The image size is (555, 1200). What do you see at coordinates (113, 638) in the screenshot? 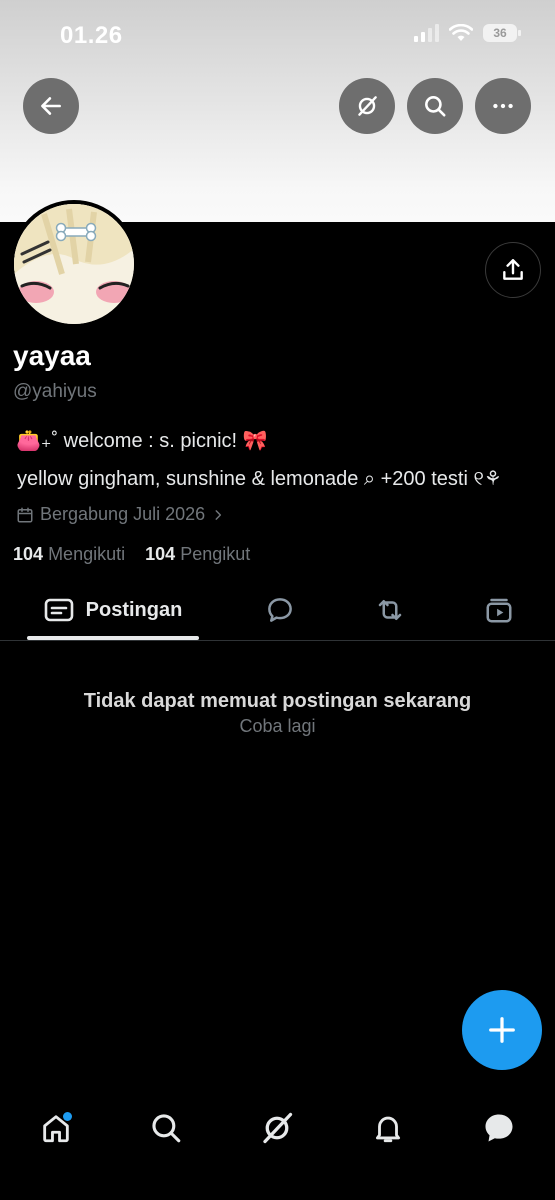
I see `active-tab-indicator` at bounding box center [113, 638].